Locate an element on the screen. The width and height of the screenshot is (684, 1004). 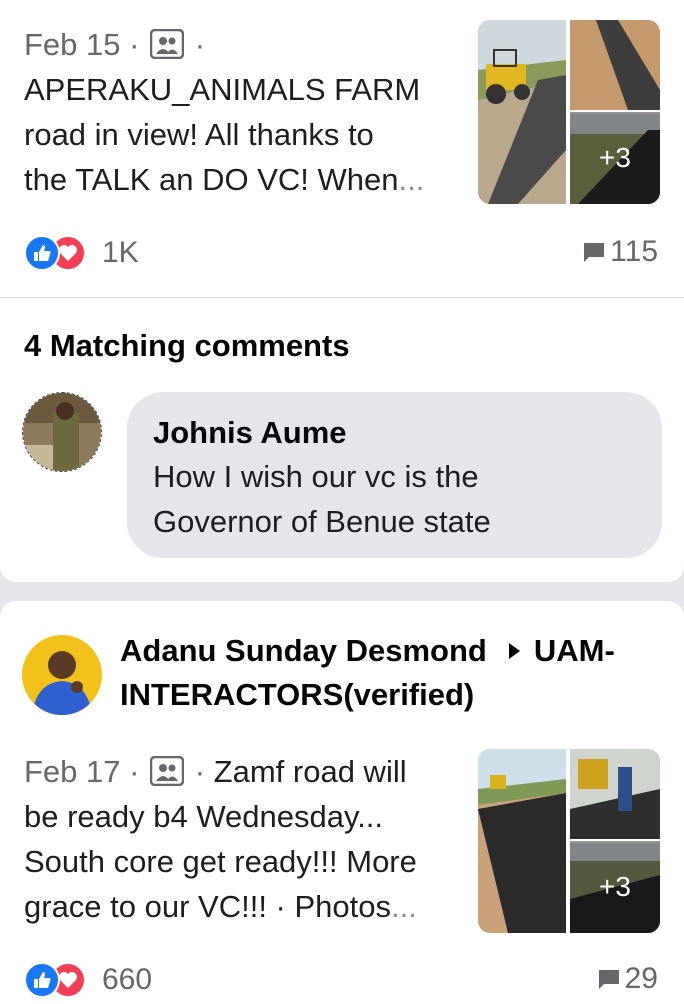
comment-author: Johnis Aume is located at coordinates (394, 433).